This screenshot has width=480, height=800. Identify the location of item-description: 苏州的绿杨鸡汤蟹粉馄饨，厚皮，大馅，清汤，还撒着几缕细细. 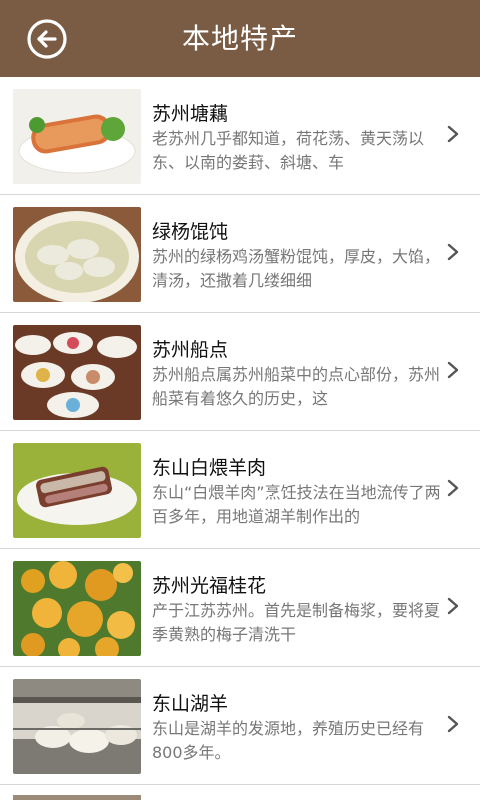
(296, 268).